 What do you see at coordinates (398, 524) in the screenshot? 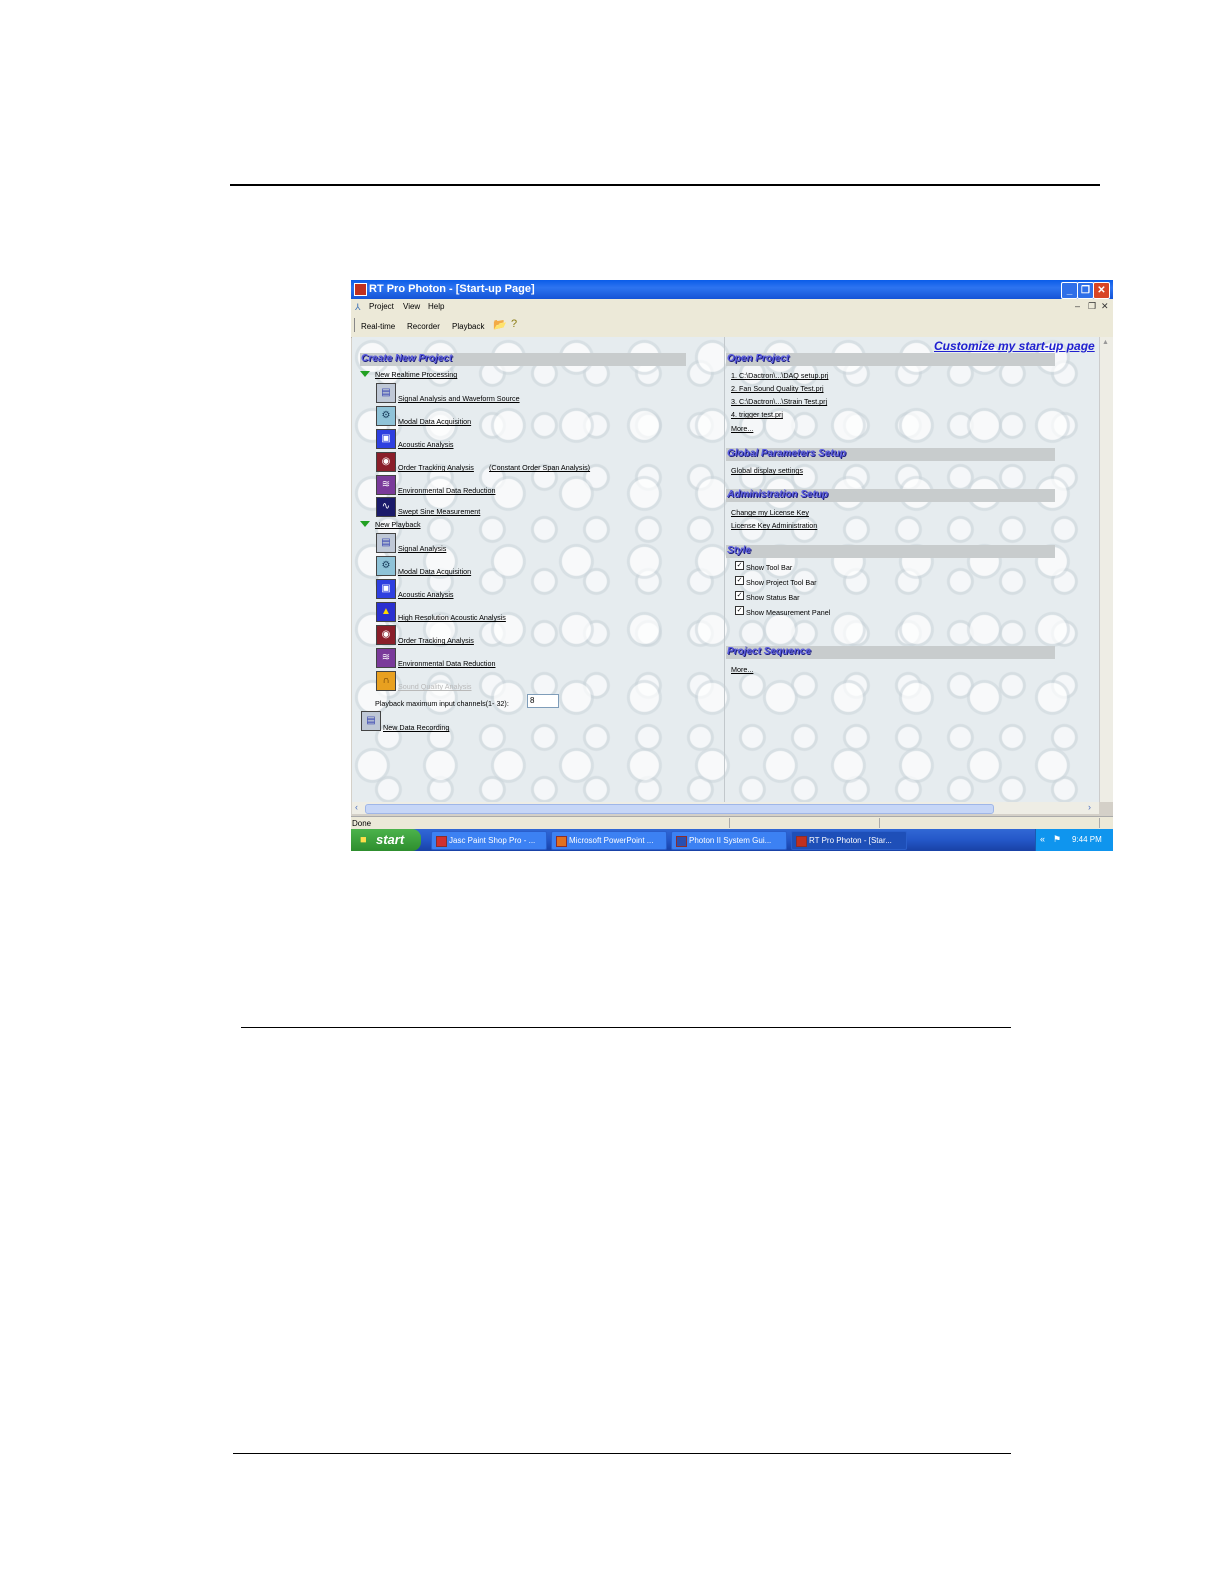
I see `new-playback-link: New Playback` at bounding box center [398, 524].